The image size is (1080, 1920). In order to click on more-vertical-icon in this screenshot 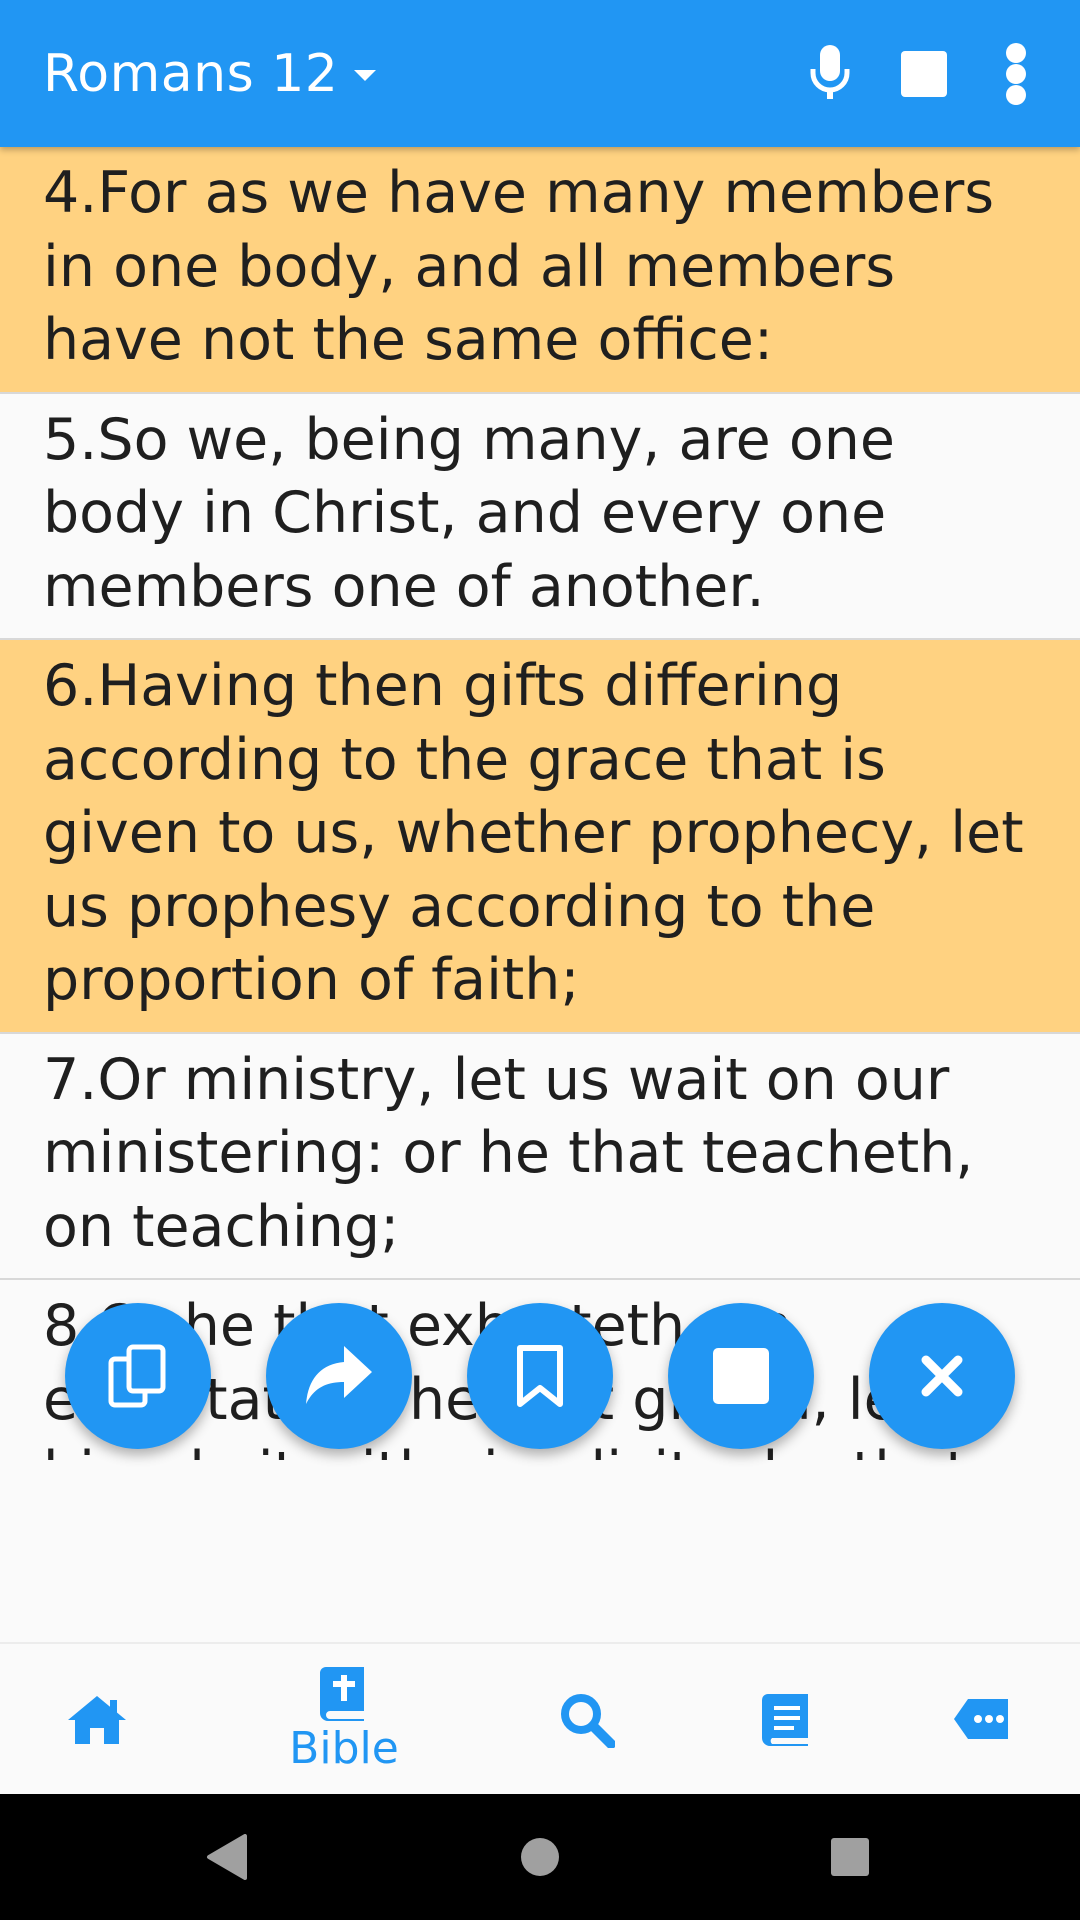, I will do `click(1016, 74)`.